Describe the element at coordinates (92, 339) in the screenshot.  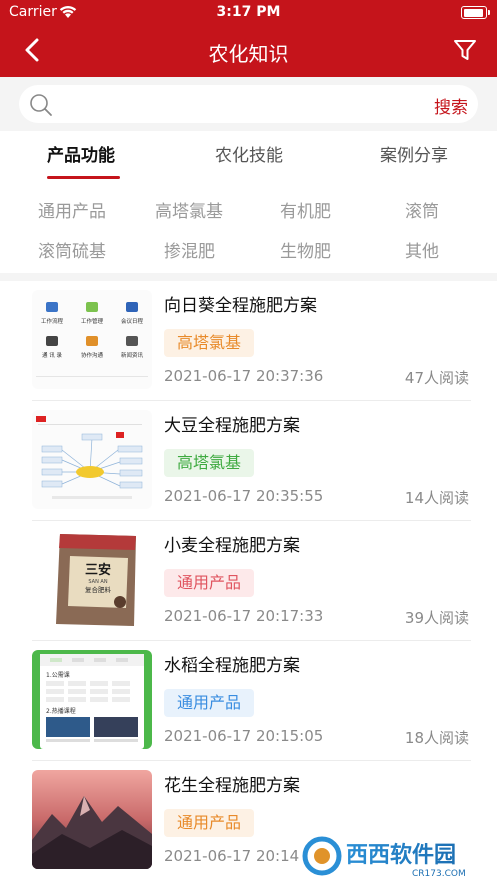
I see `article-thumbnail: 工作流程 工作管理 会议日程 通 讯 录 协作沟通 新闻资讯` at that location.